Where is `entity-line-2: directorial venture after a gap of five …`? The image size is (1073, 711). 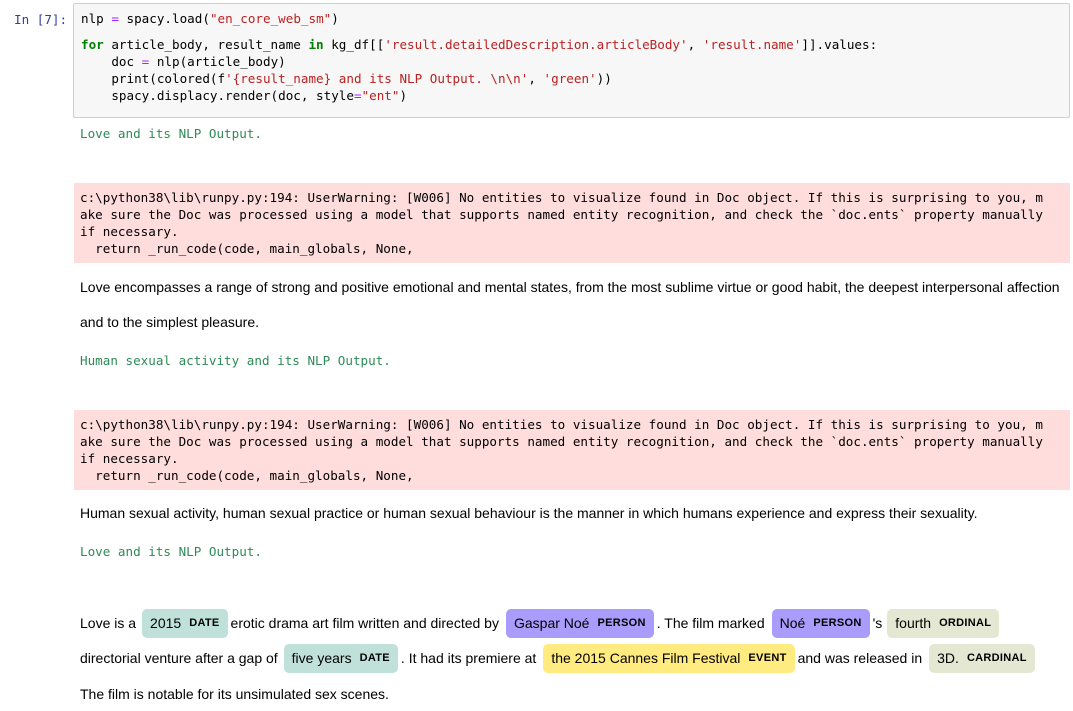 entity-line-2: directorial venture after a gap of five … is located at coordinates (559, 658).